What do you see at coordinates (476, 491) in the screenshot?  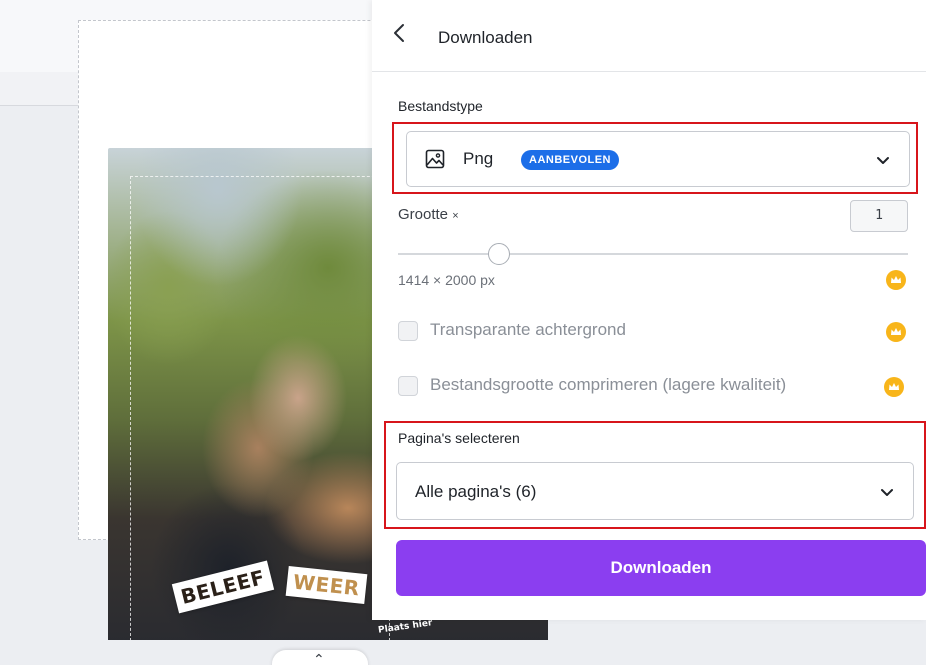 I see `pages-value: Alle pagina's (6)` at bounding box center [476, 491].